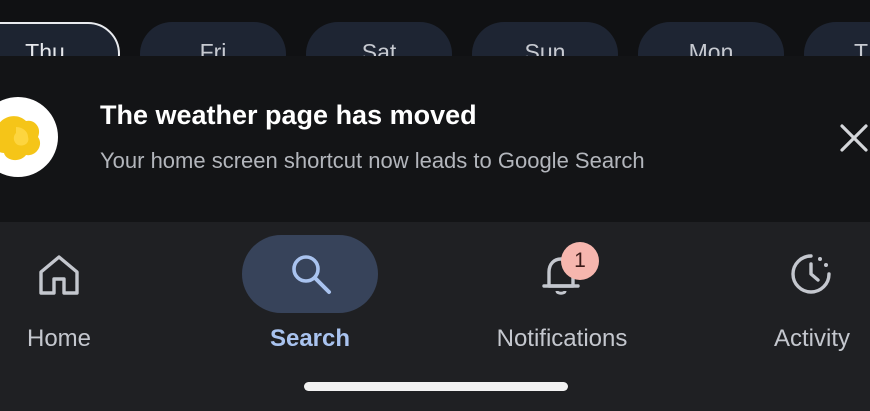 This screenshot has height=411, width=870. I want to click on close-icon, so click(854, 138).